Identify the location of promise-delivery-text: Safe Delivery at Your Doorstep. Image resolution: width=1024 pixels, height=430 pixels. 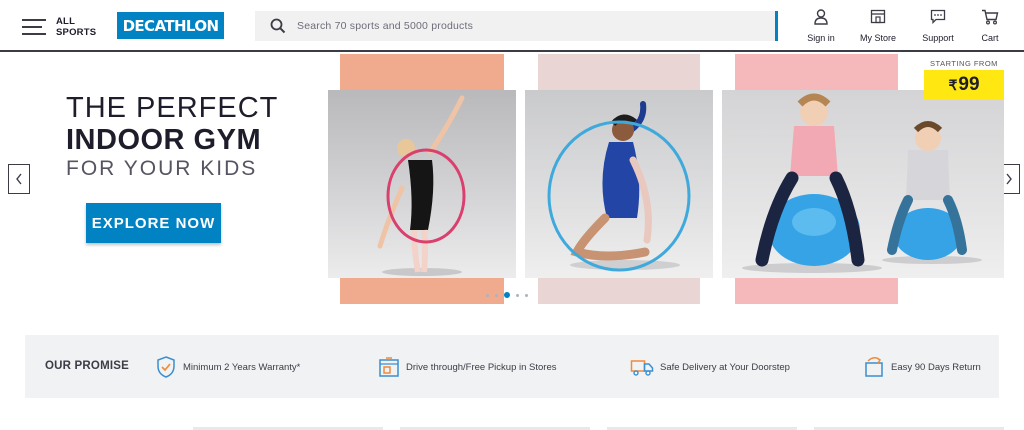
(725, 367).